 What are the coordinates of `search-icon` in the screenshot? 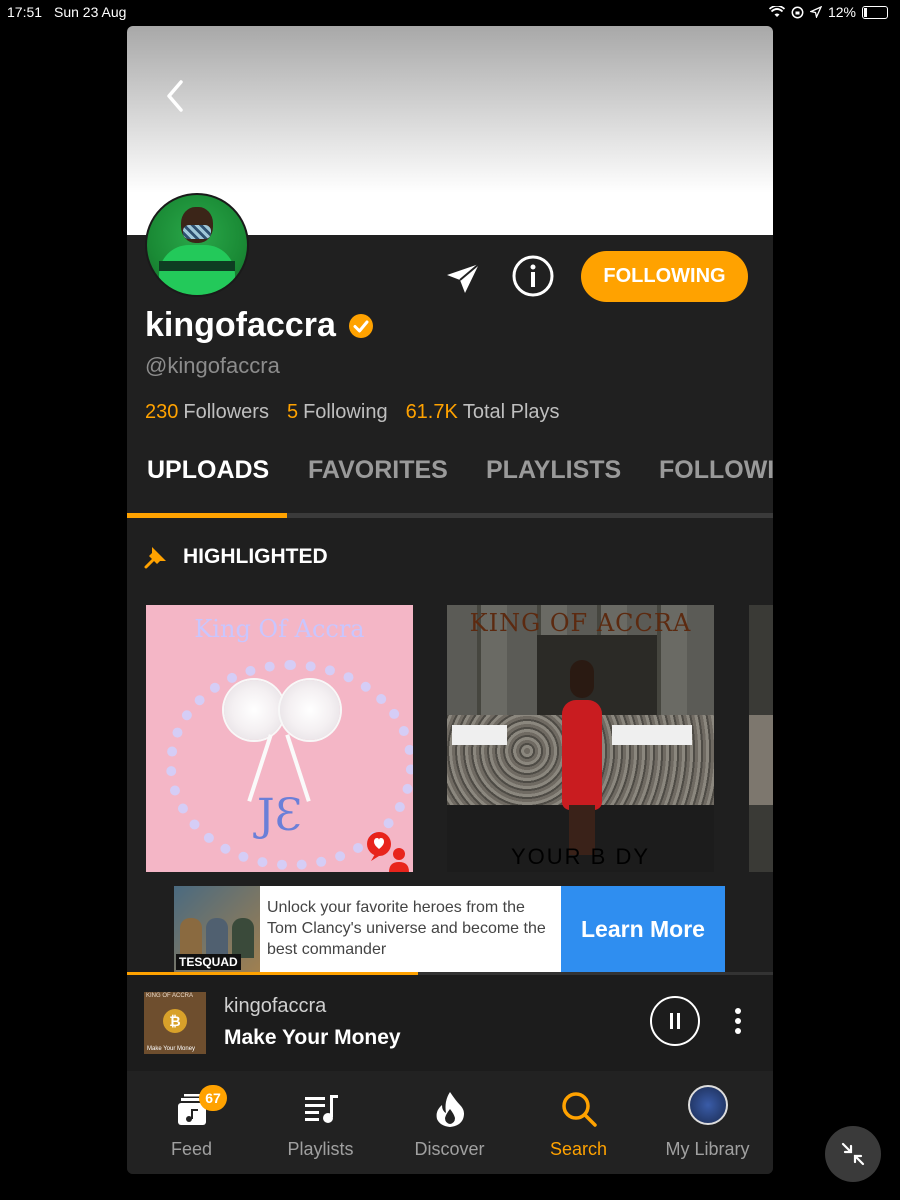 It's located at (579, 1109).